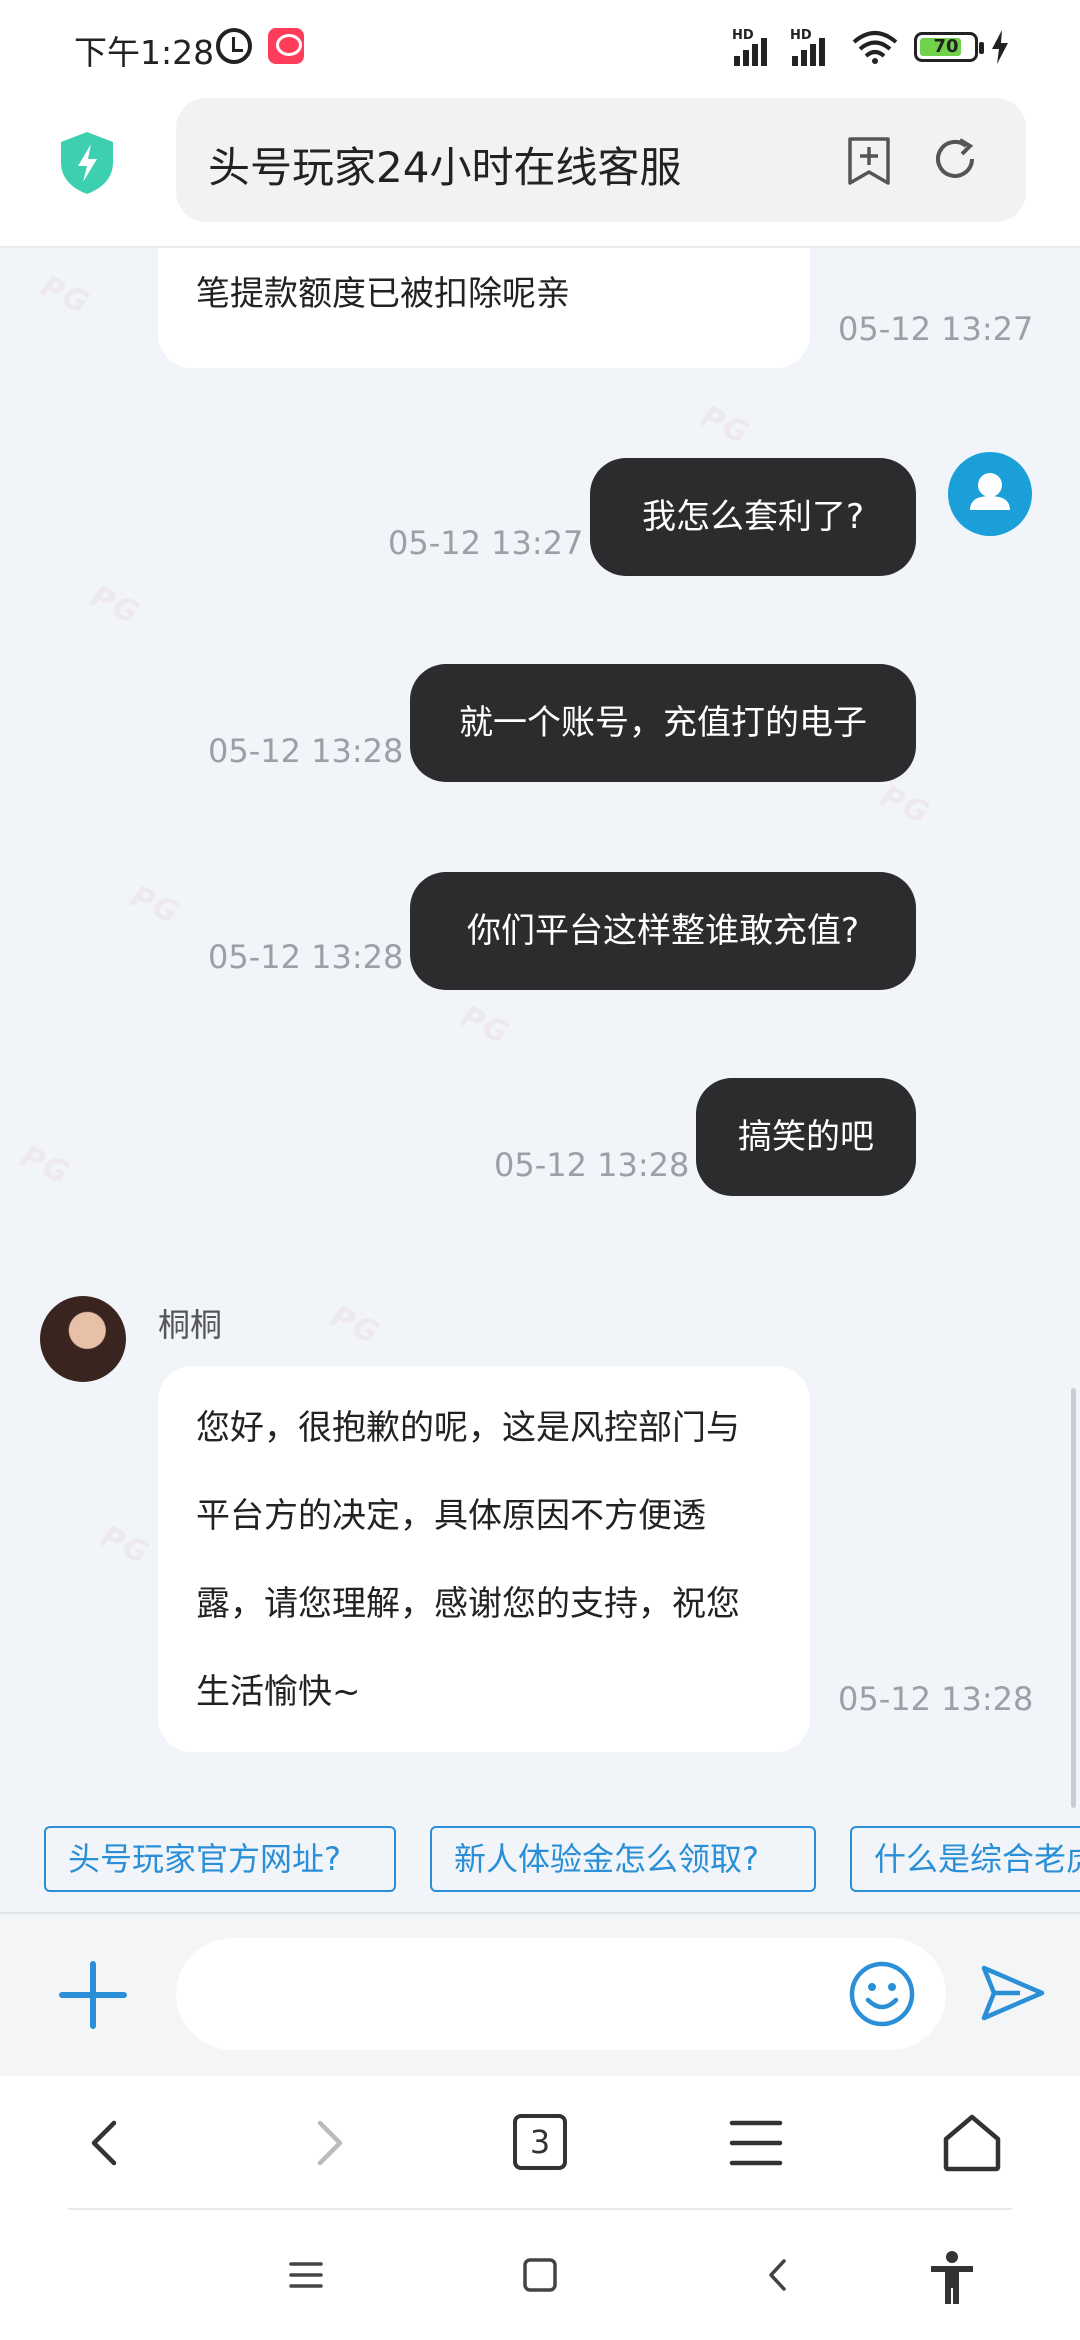 This screenshot has height=2340, width=1080. I want to click on user-message-bubble: 就一个账号，充值打的电子, so click(663, 723).